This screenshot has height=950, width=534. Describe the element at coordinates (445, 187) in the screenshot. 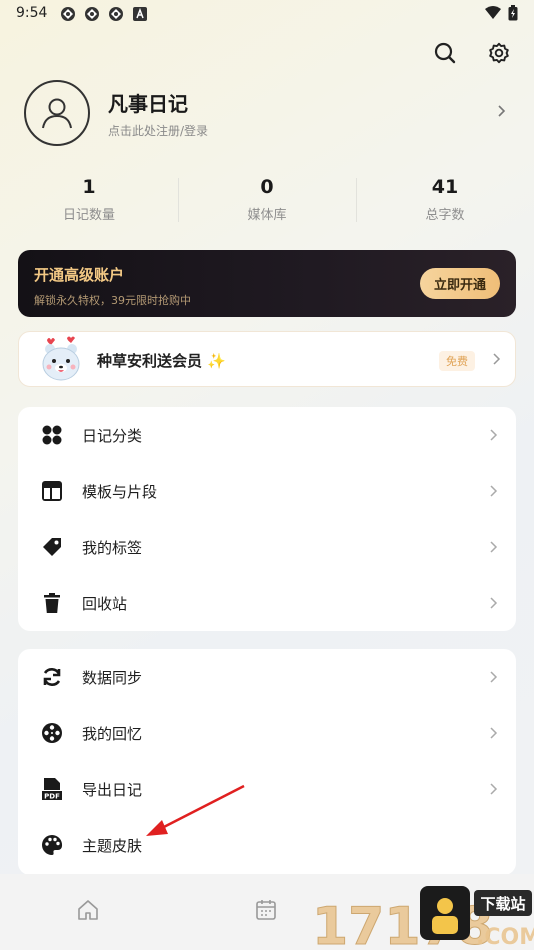

I see `stat-value: 41` at that location.